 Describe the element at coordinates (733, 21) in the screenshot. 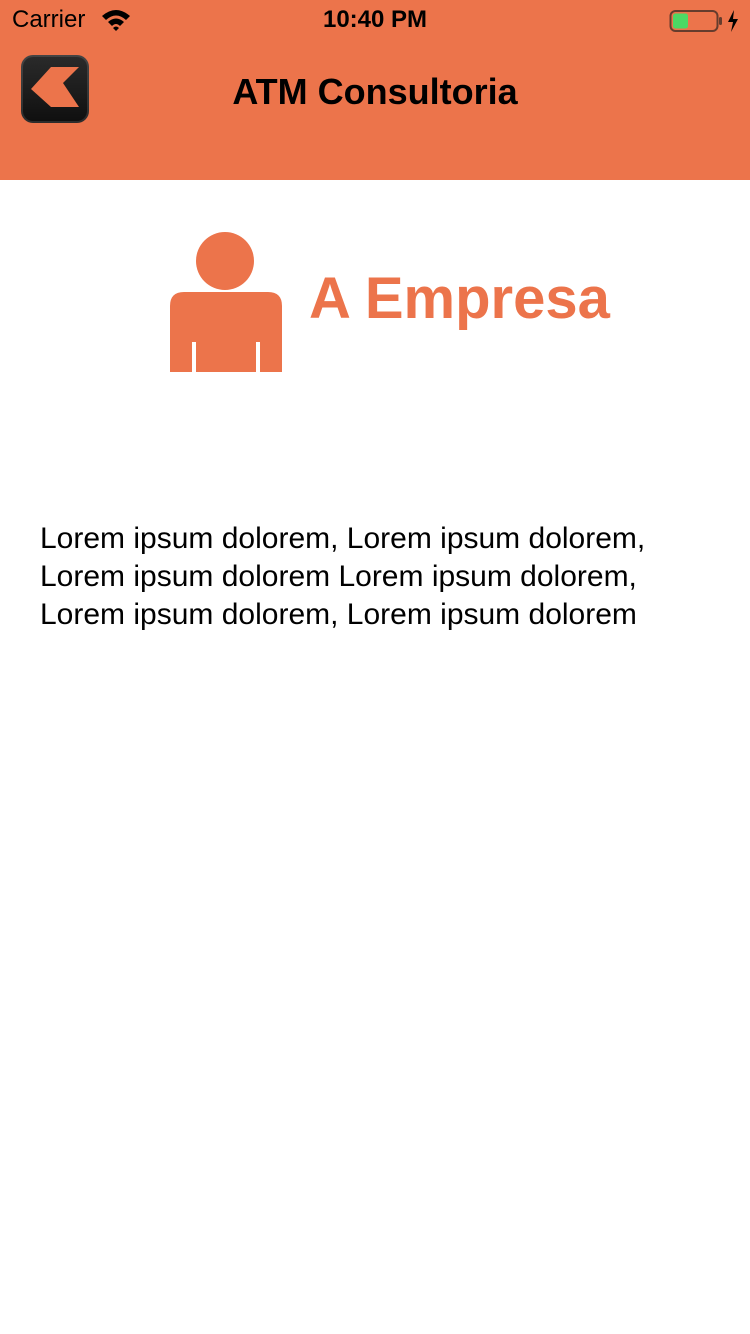

I see `charging-bolt-icon` at that location.